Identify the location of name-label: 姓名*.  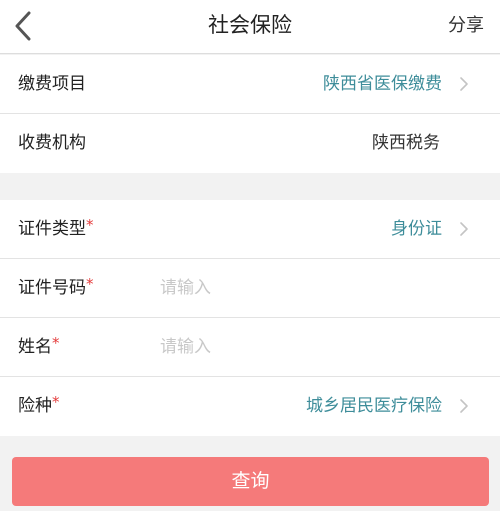
(39, 347).